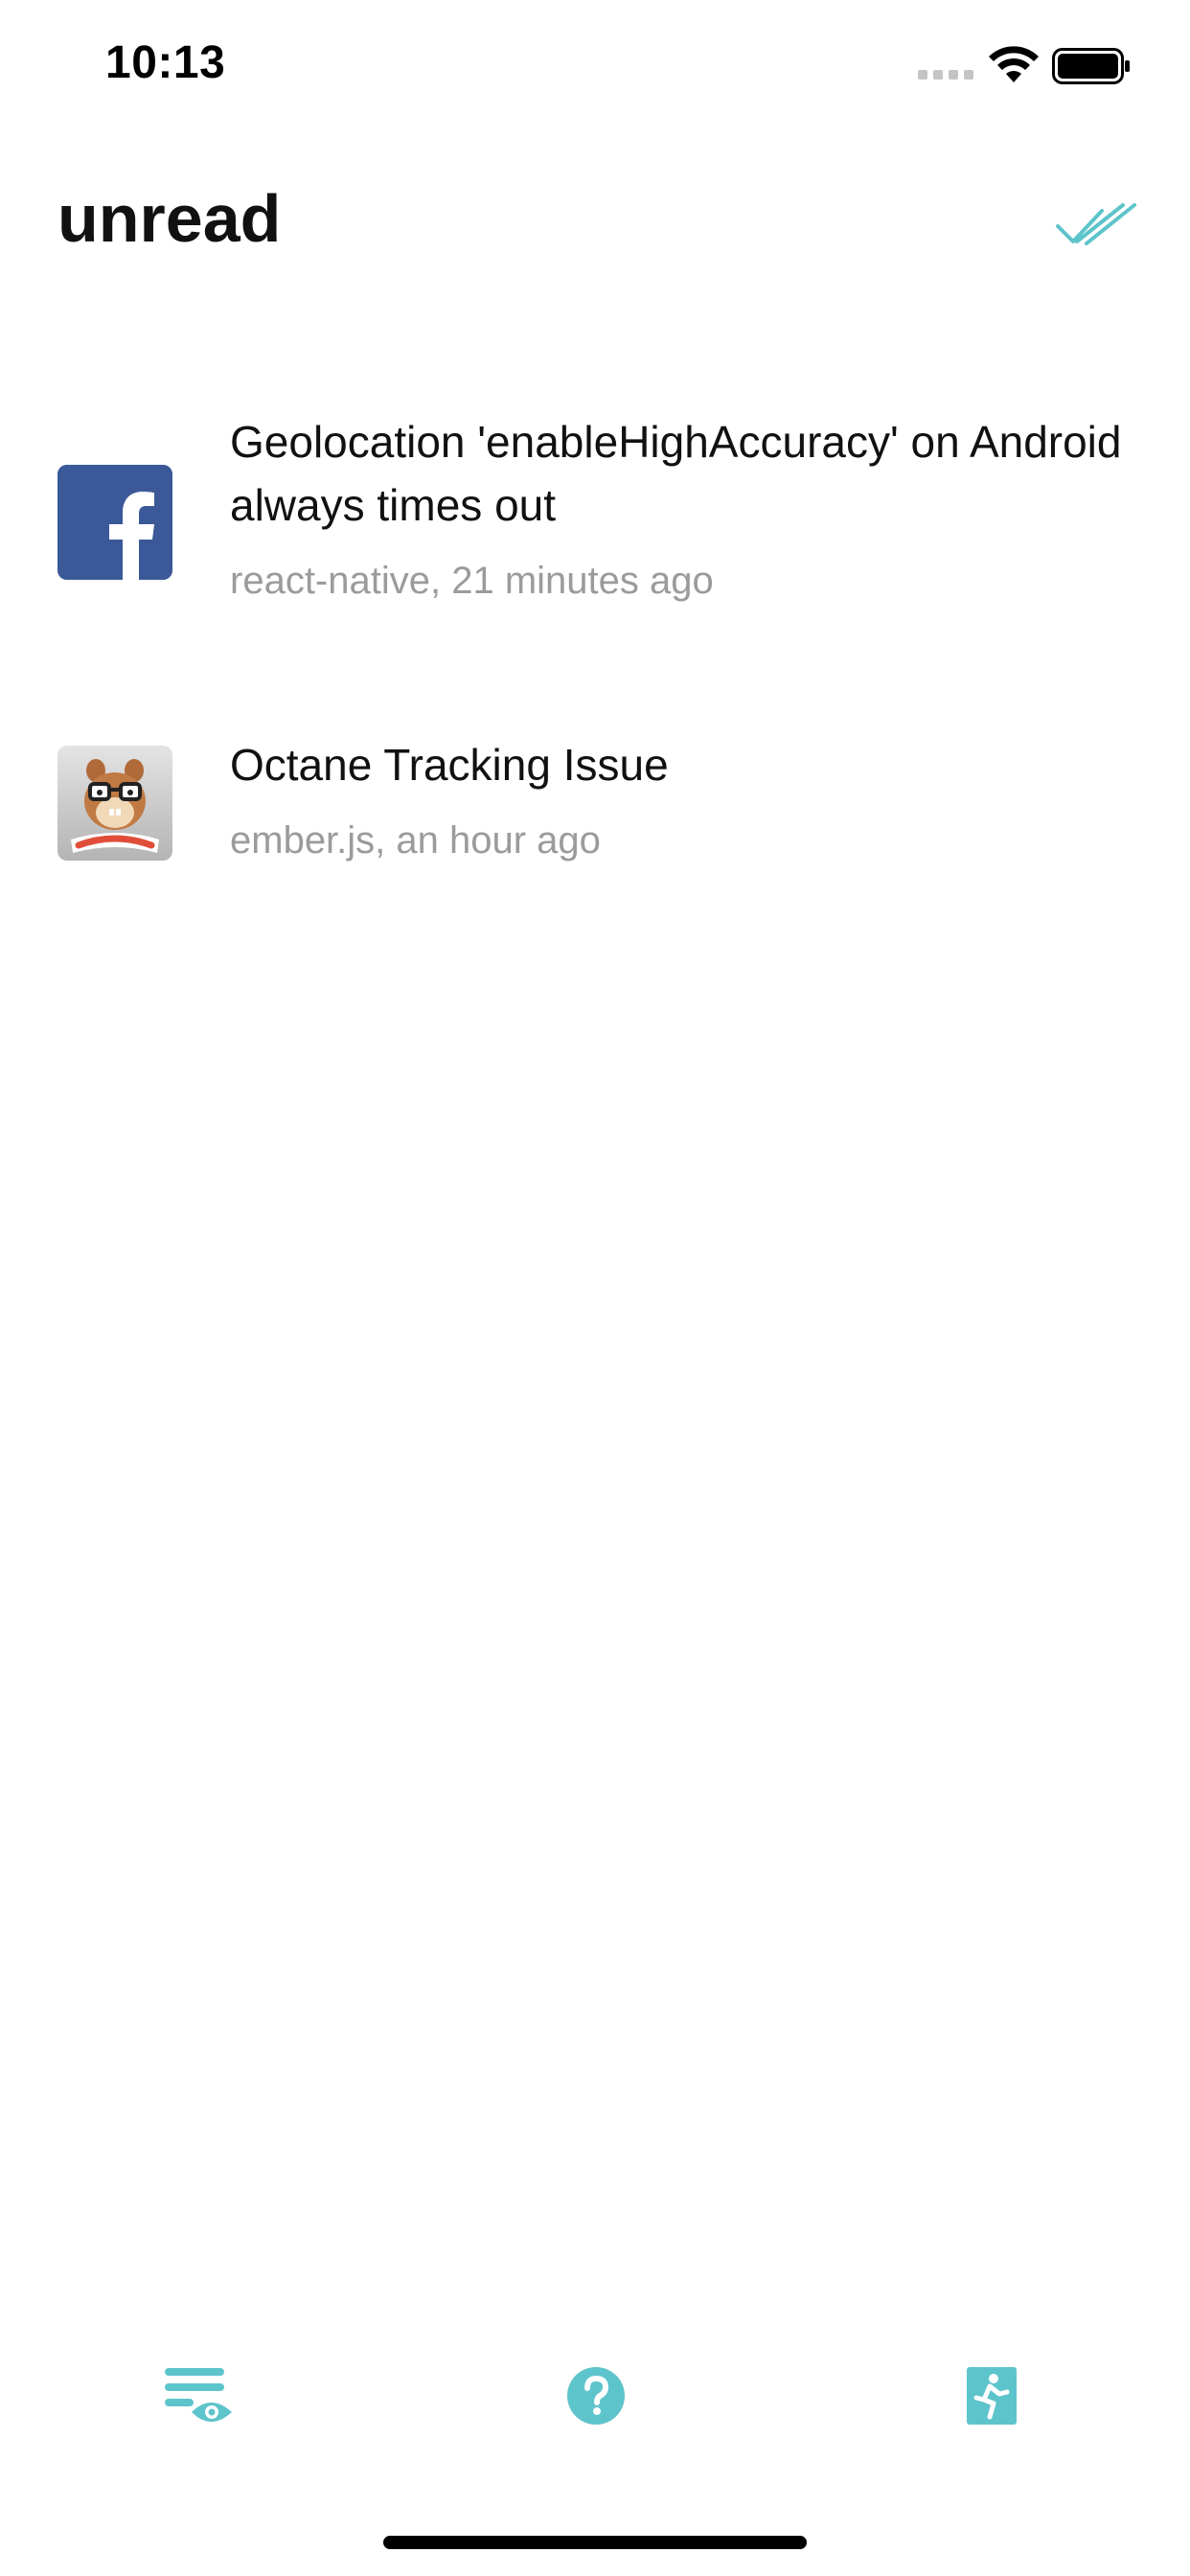  What do you see at coordinates (115, 803) in the screenshot?
I see `ember-logo-icon` at bounding box center [115, 803].